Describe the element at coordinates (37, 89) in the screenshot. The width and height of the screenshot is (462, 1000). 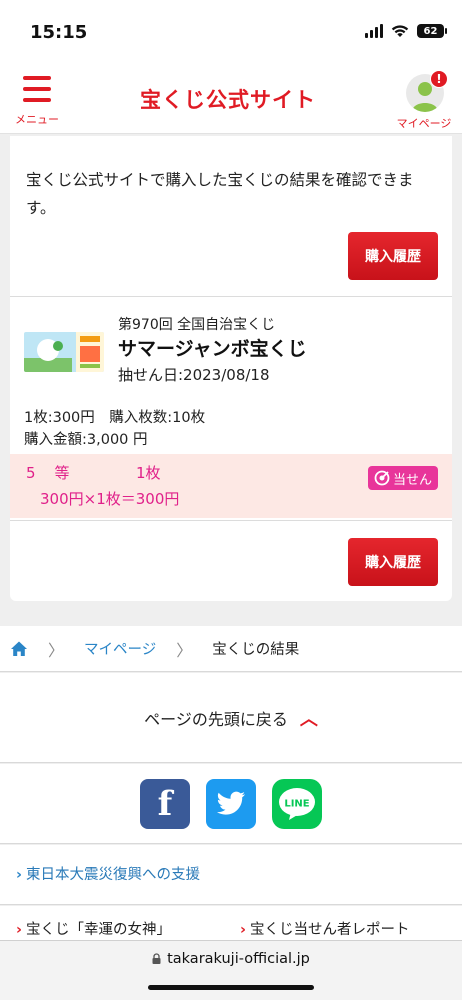
I see `hamburger-icon` at that location.